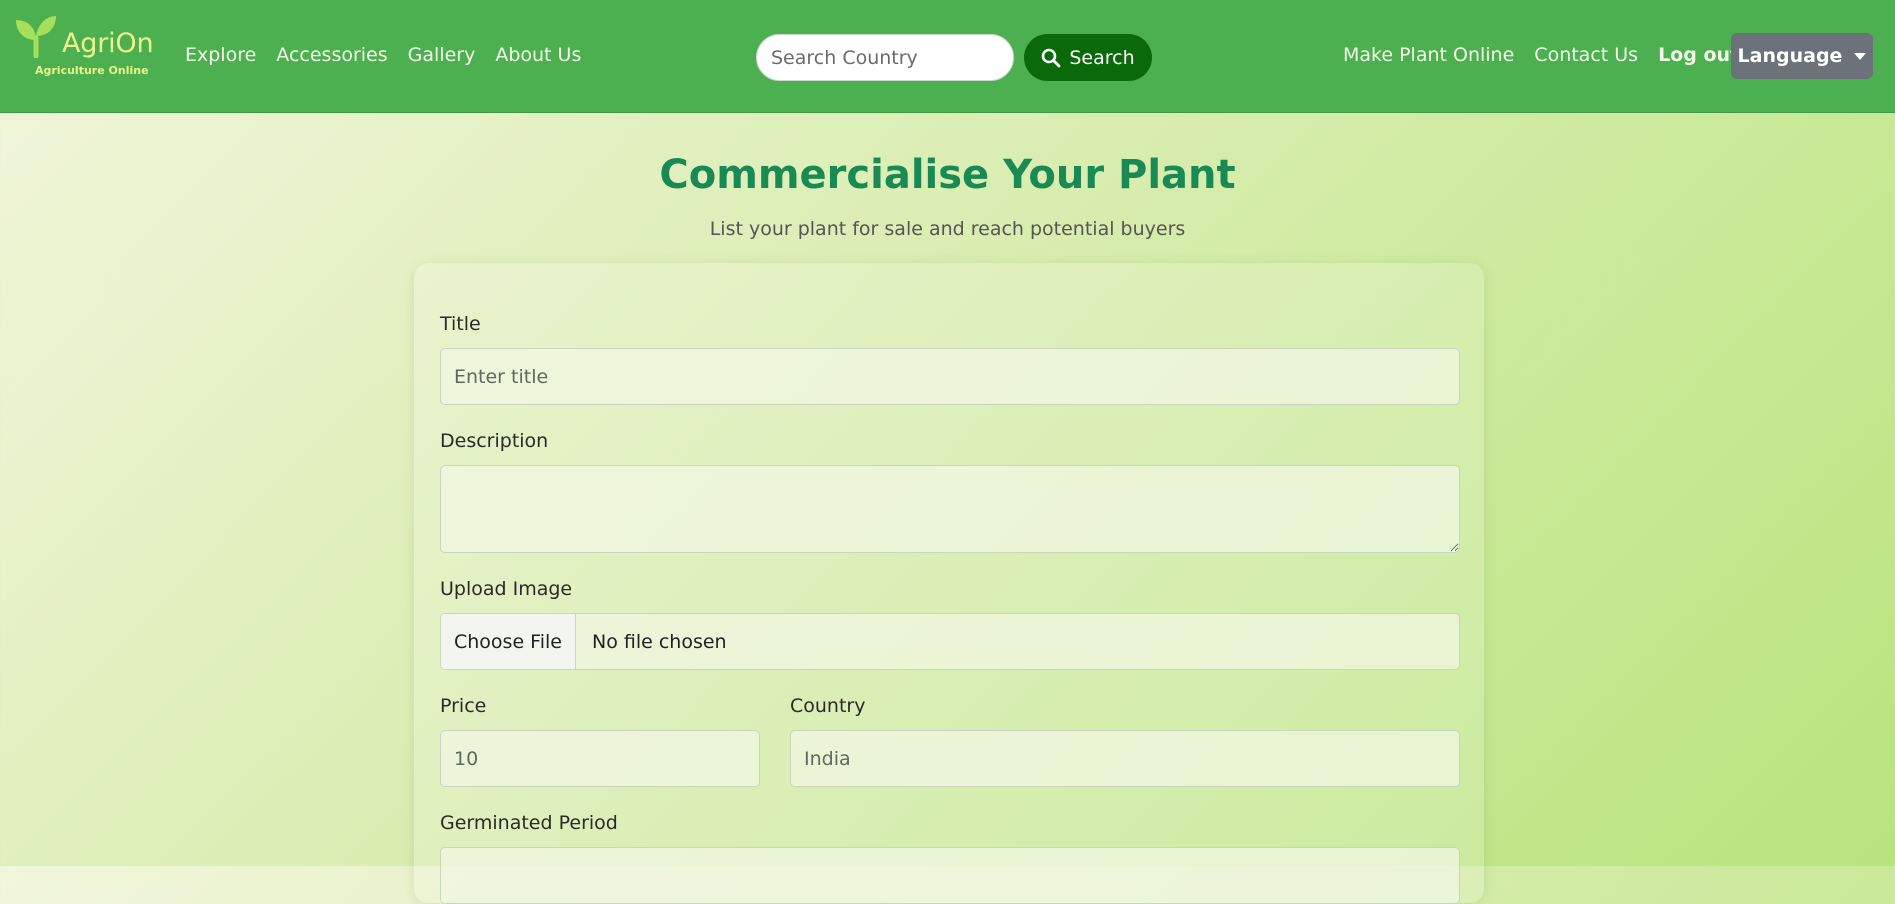 This screenshot has width=1895, height=904. What do you see at coordinates (220, 55) in the screenshot?
I see `nav-explore-link: Explore` at bounding box center [220, 55].